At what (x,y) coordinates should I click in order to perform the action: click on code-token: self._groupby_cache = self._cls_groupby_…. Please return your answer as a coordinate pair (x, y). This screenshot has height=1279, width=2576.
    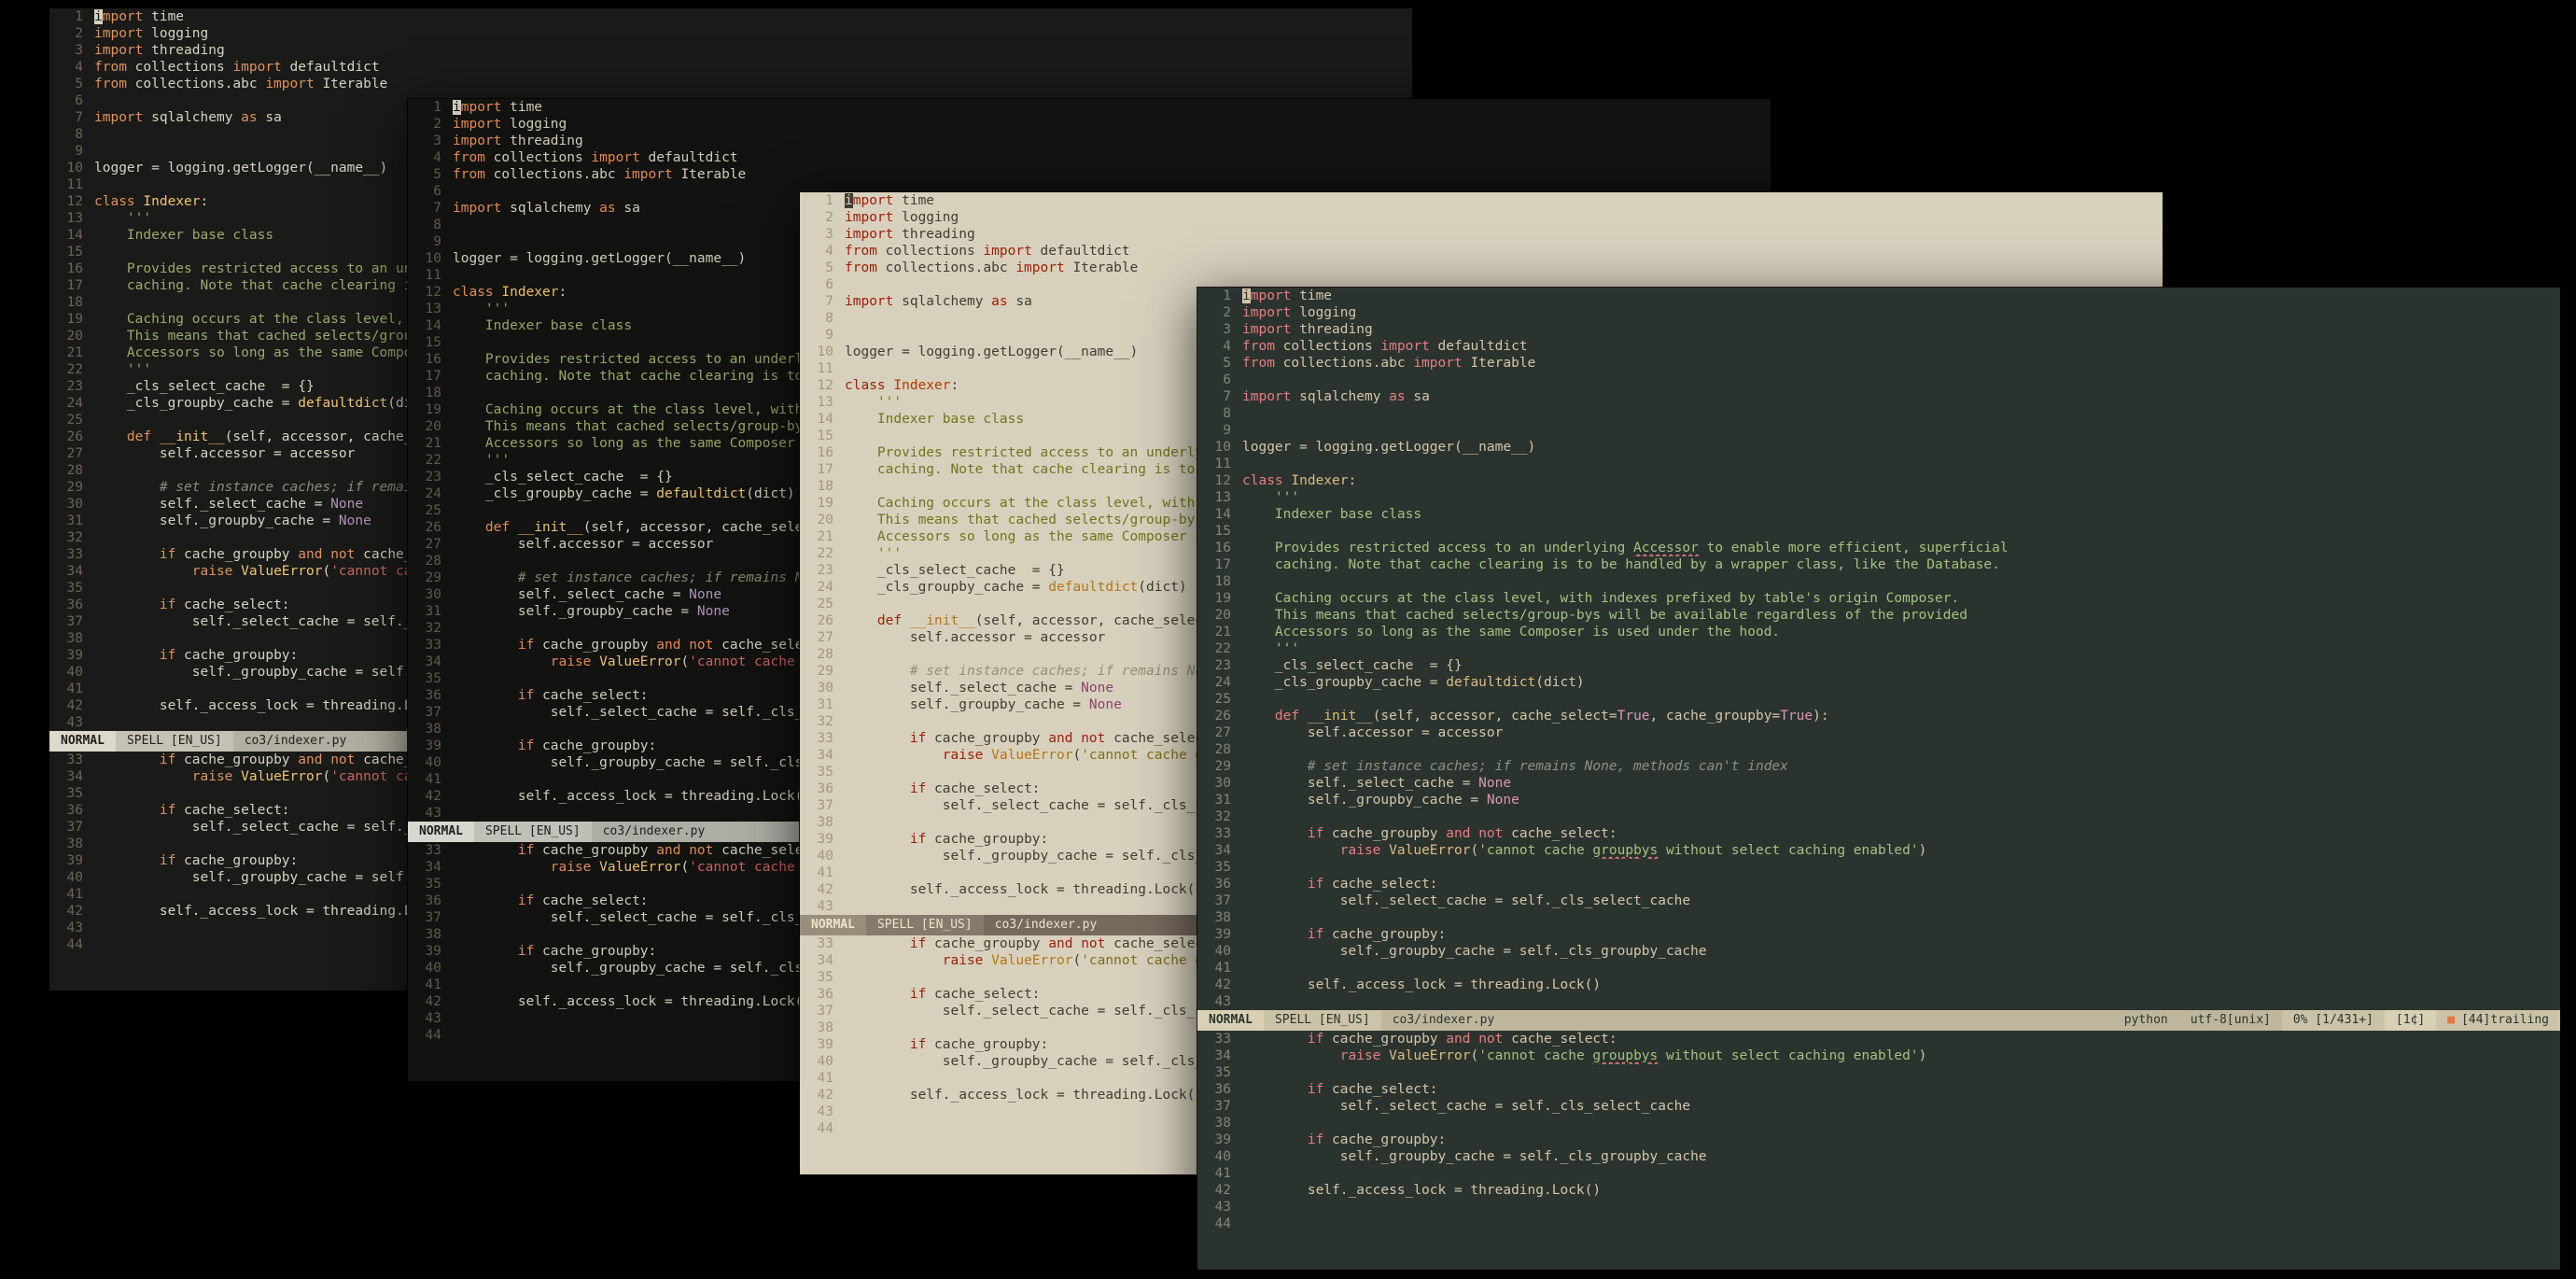
    Looking at the image, I should click on (1474, 951).